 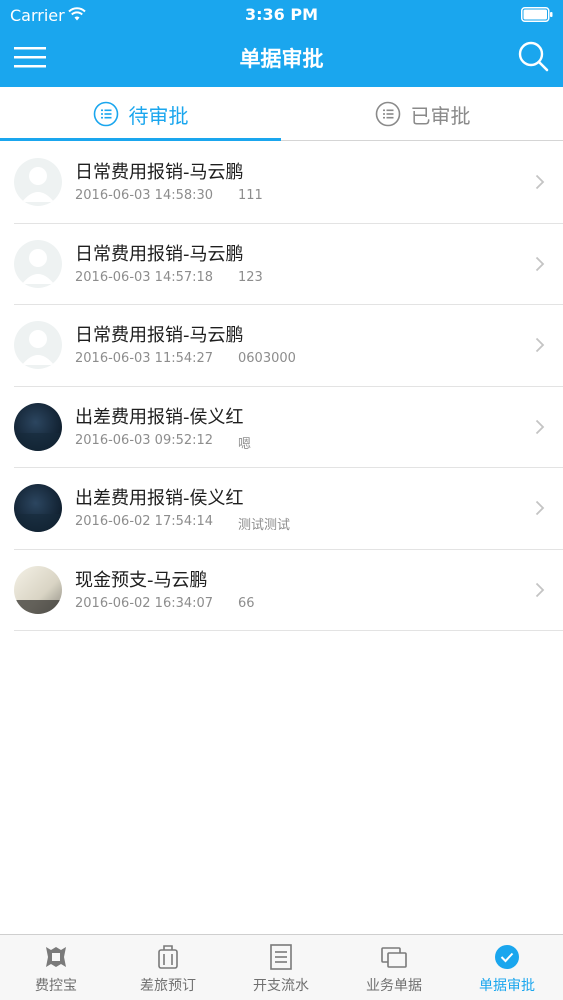 I want to click on list-item: 现金预支-马云鹏 2016-06-02 16:34:07 66, so click(x=288, y=590).